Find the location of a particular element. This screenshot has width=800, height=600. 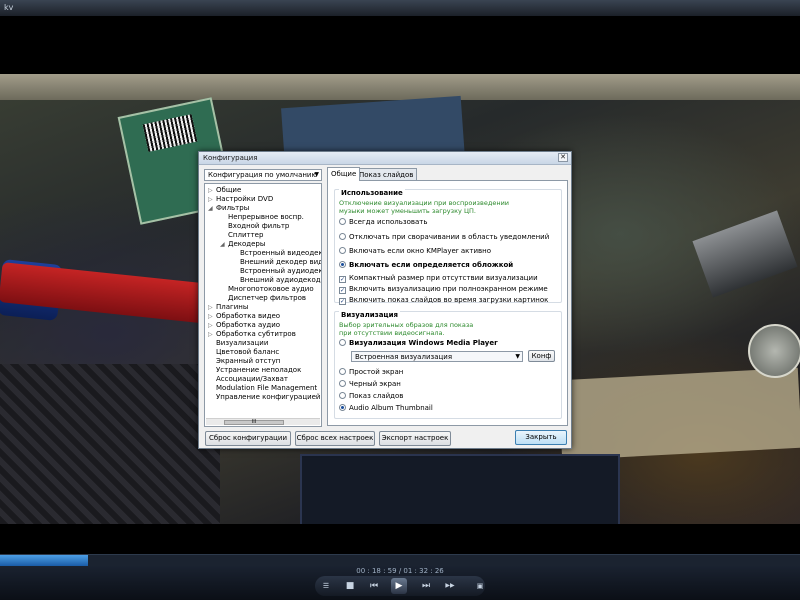

usage-radio-active: Включать если окно KMPlayer активно is located at coordinates (415, 251).